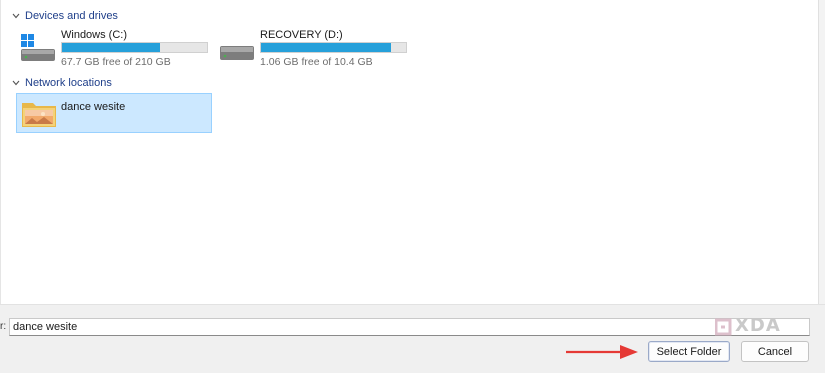 The height and width of the screenshot is (373, 825). I want to click on vertical-scrollbar, so click(821, 152).